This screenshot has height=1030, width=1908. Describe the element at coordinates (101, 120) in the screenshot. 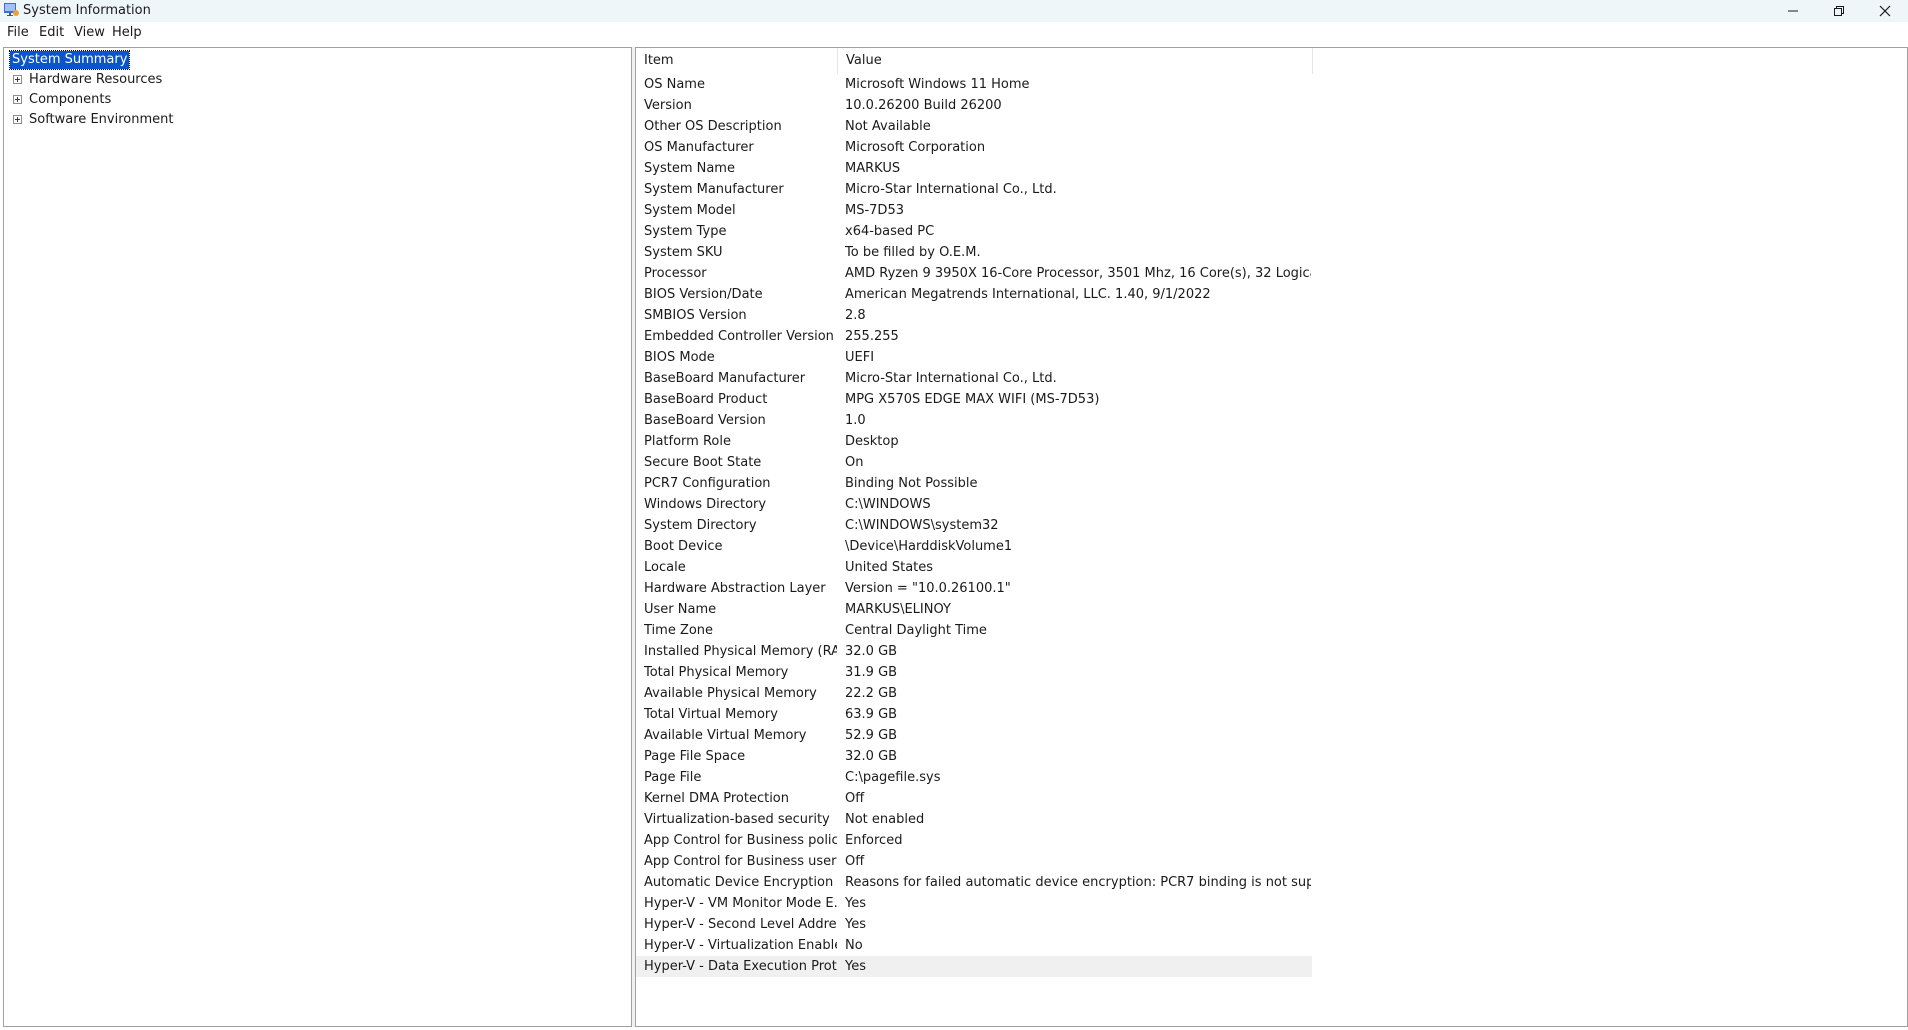

I see `tree-label-software-environment: Software Environment` at that location.